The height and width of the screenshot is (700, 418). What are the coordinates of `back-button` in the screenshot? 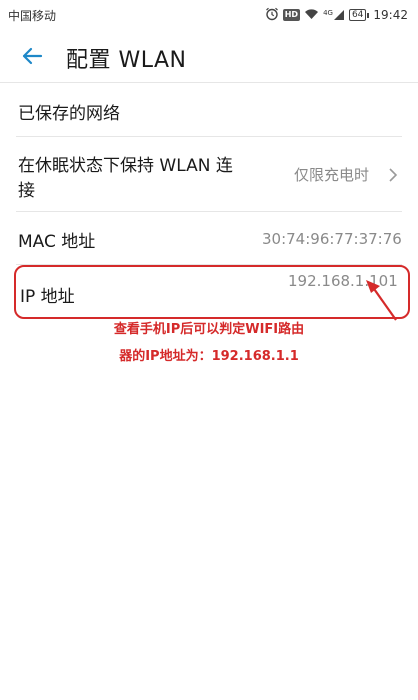 It's located at (32, 56).